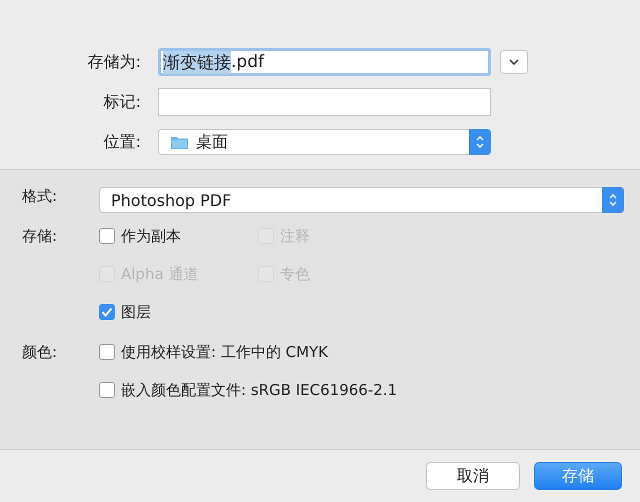 Image resolution: width=640 pixels, height=502 pixels. What do you see at coordinates (125, 312) in the screenshot?
I see `checkbox-option: 图层` at bounding box center [125, 312].